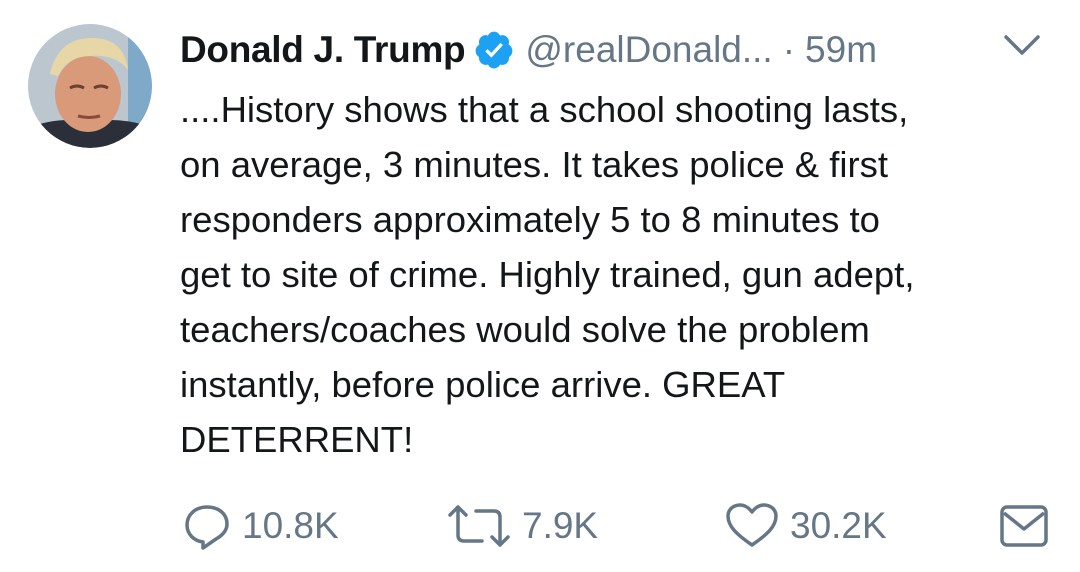 The image size is (1080, 572). What do you see at coordinates (838, 525) in the screenshot?
I see `like-count: 30.2K` at bounding box center [838, 525].